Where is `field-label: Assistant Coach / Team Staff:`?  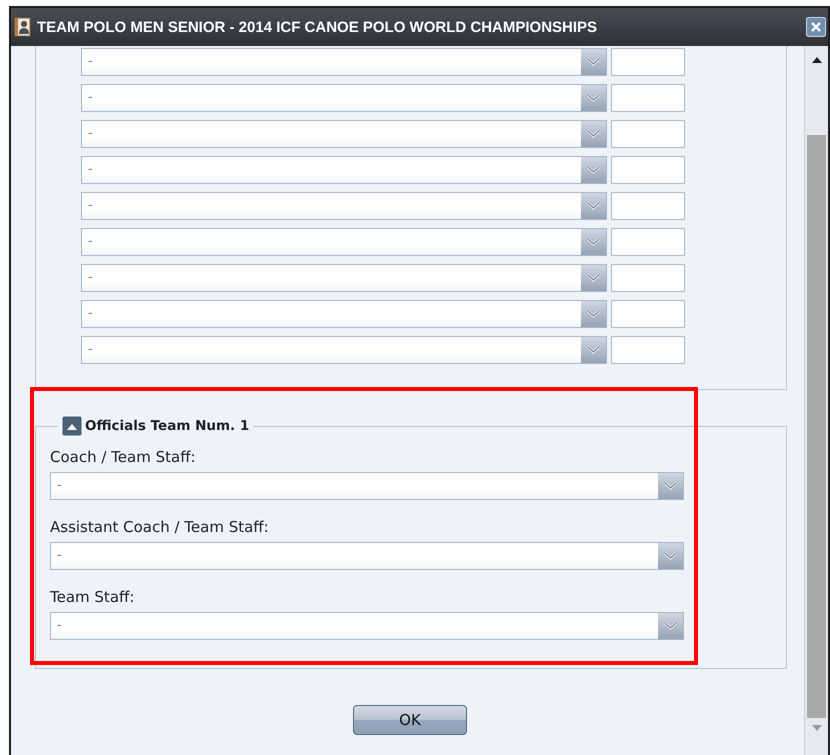
field-label: Assistant Coach / Team Staff: is located at coordinates (160, 527).